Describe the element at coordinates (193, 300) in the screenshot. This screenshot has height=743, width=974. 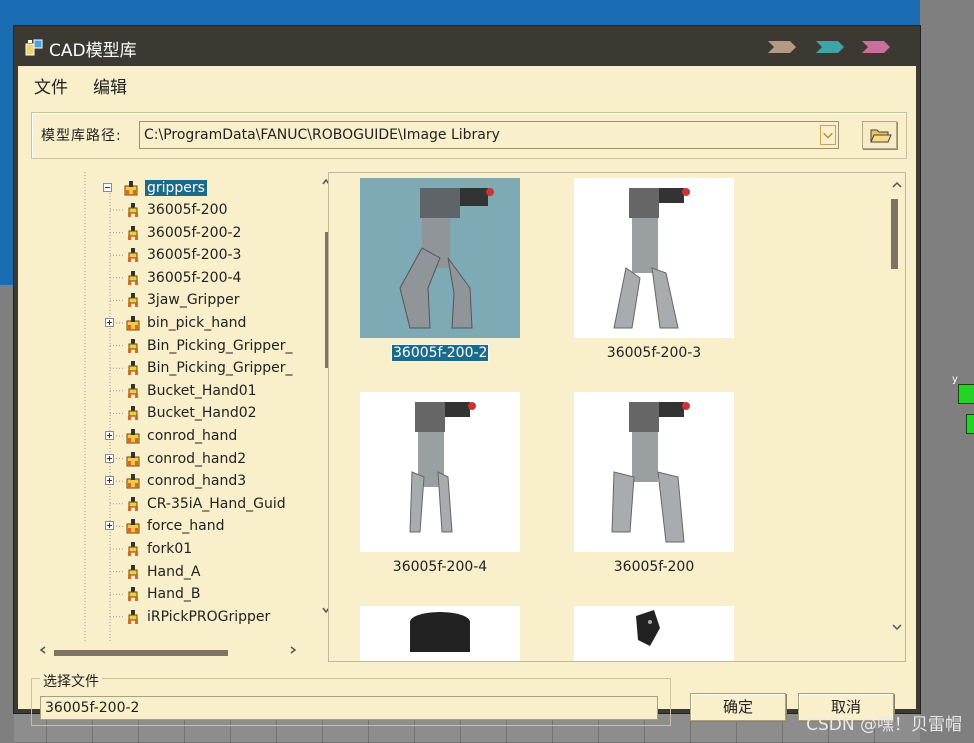
I see `tree-node-label: 3jaw_Gripper` at that location.